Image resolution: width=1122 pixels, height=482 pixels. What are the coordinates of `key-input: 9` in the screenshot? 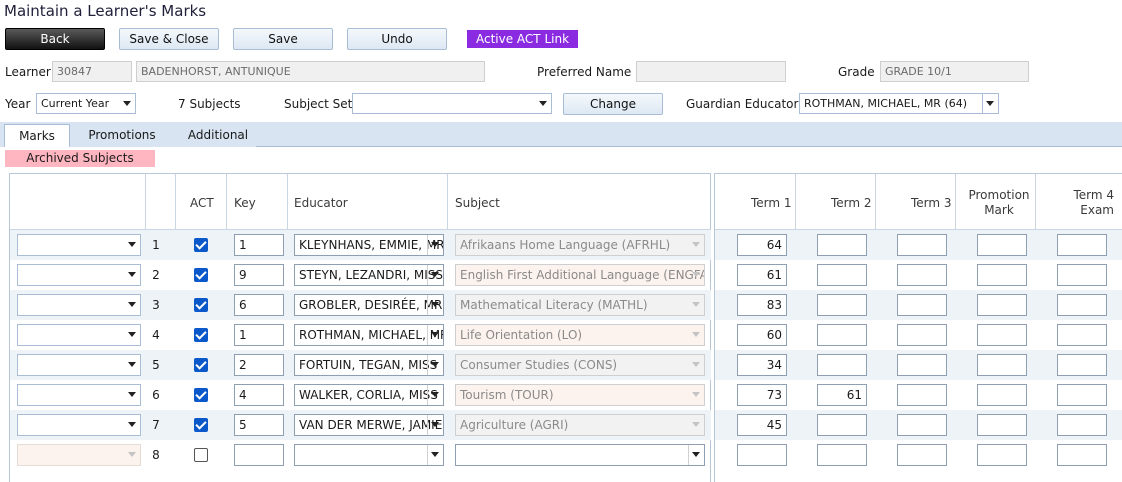 It's located at (259, 275).